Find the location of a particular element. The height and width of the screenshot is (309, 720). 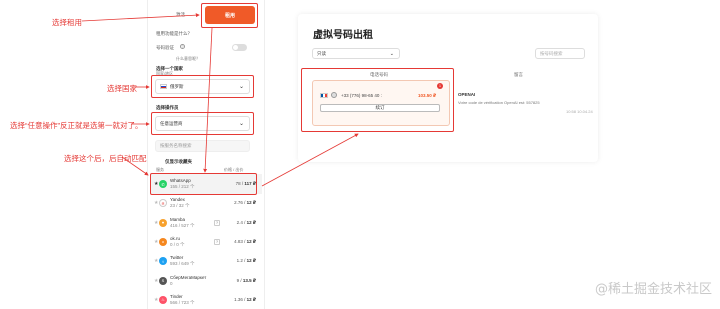

service-count: 23 / 32 个 is located at coordinates (180, 206).